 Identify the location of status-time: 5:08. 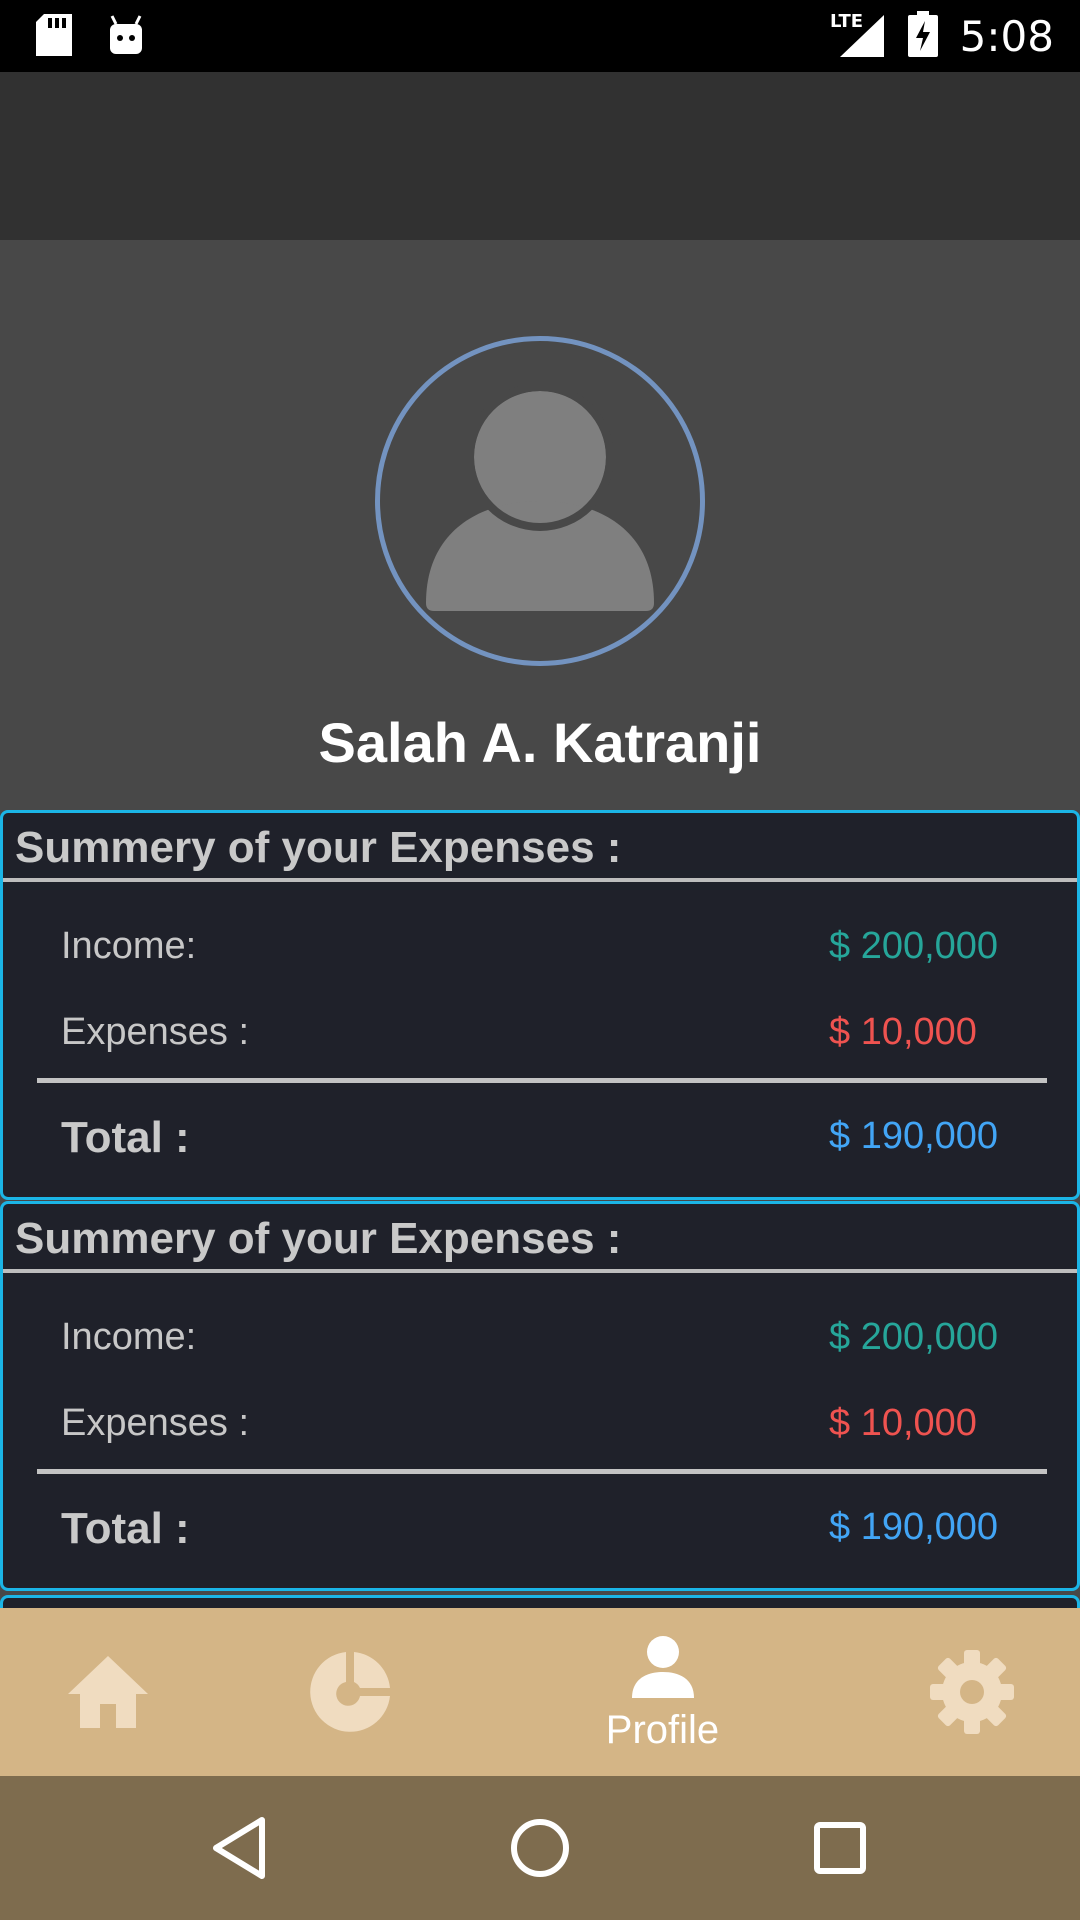
(1006, 36).